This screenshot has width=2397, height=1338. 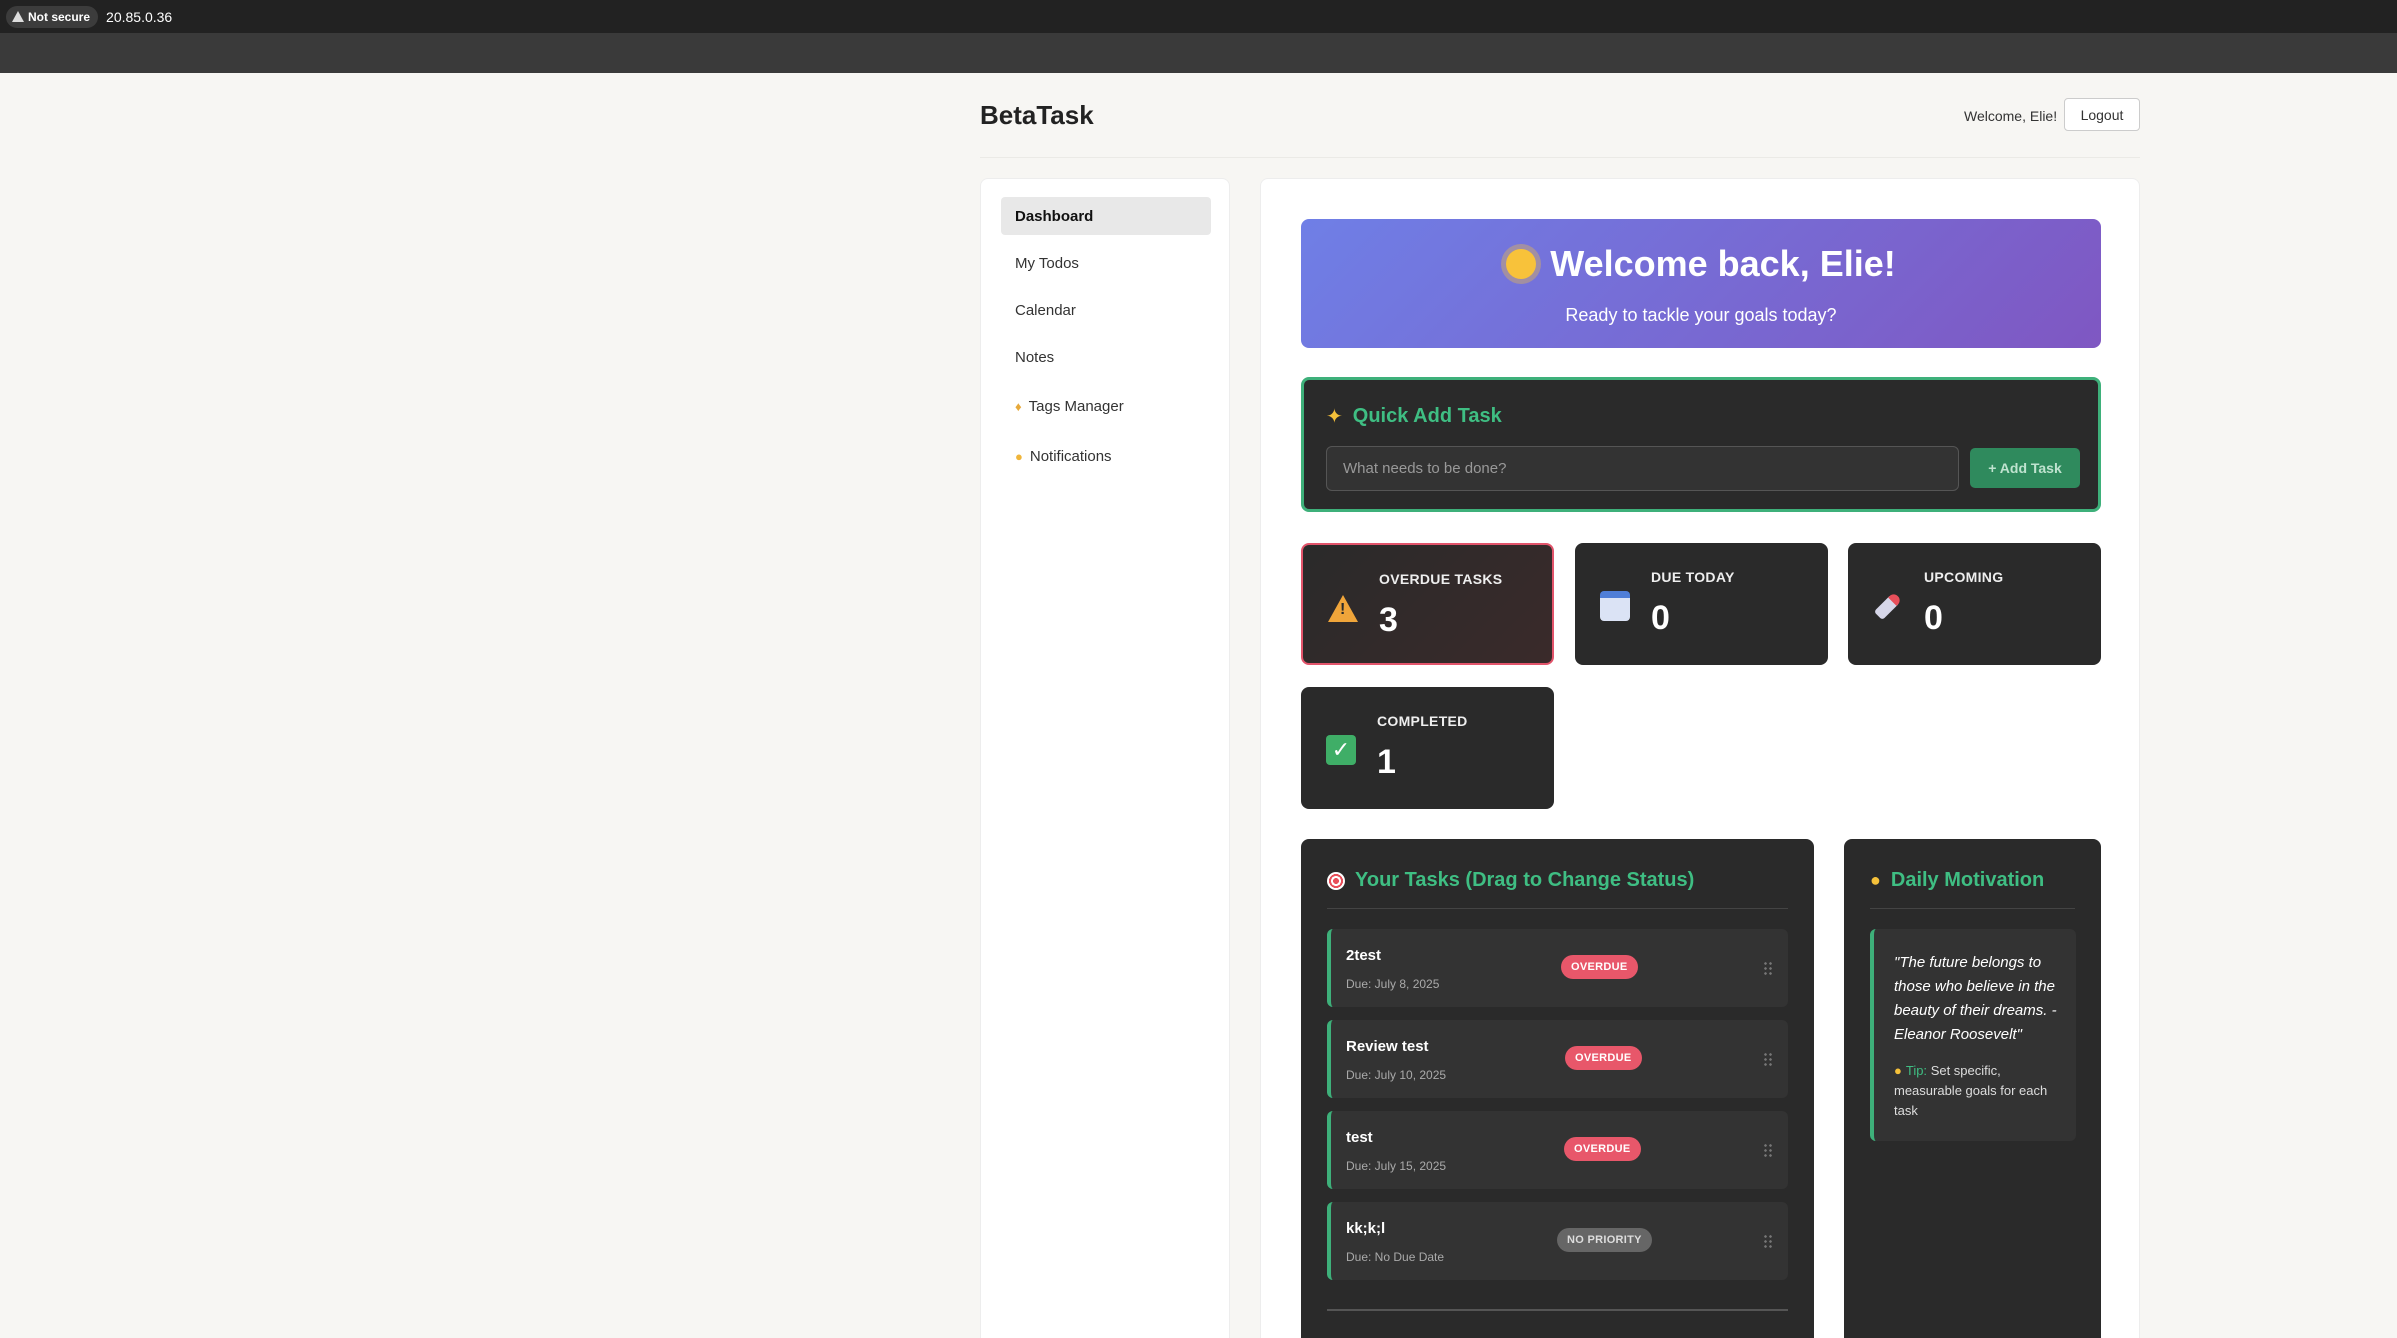 I want to click on tasks-title-text: Your Tasks (Drag to Change Status), so click(x=1525, y=880).